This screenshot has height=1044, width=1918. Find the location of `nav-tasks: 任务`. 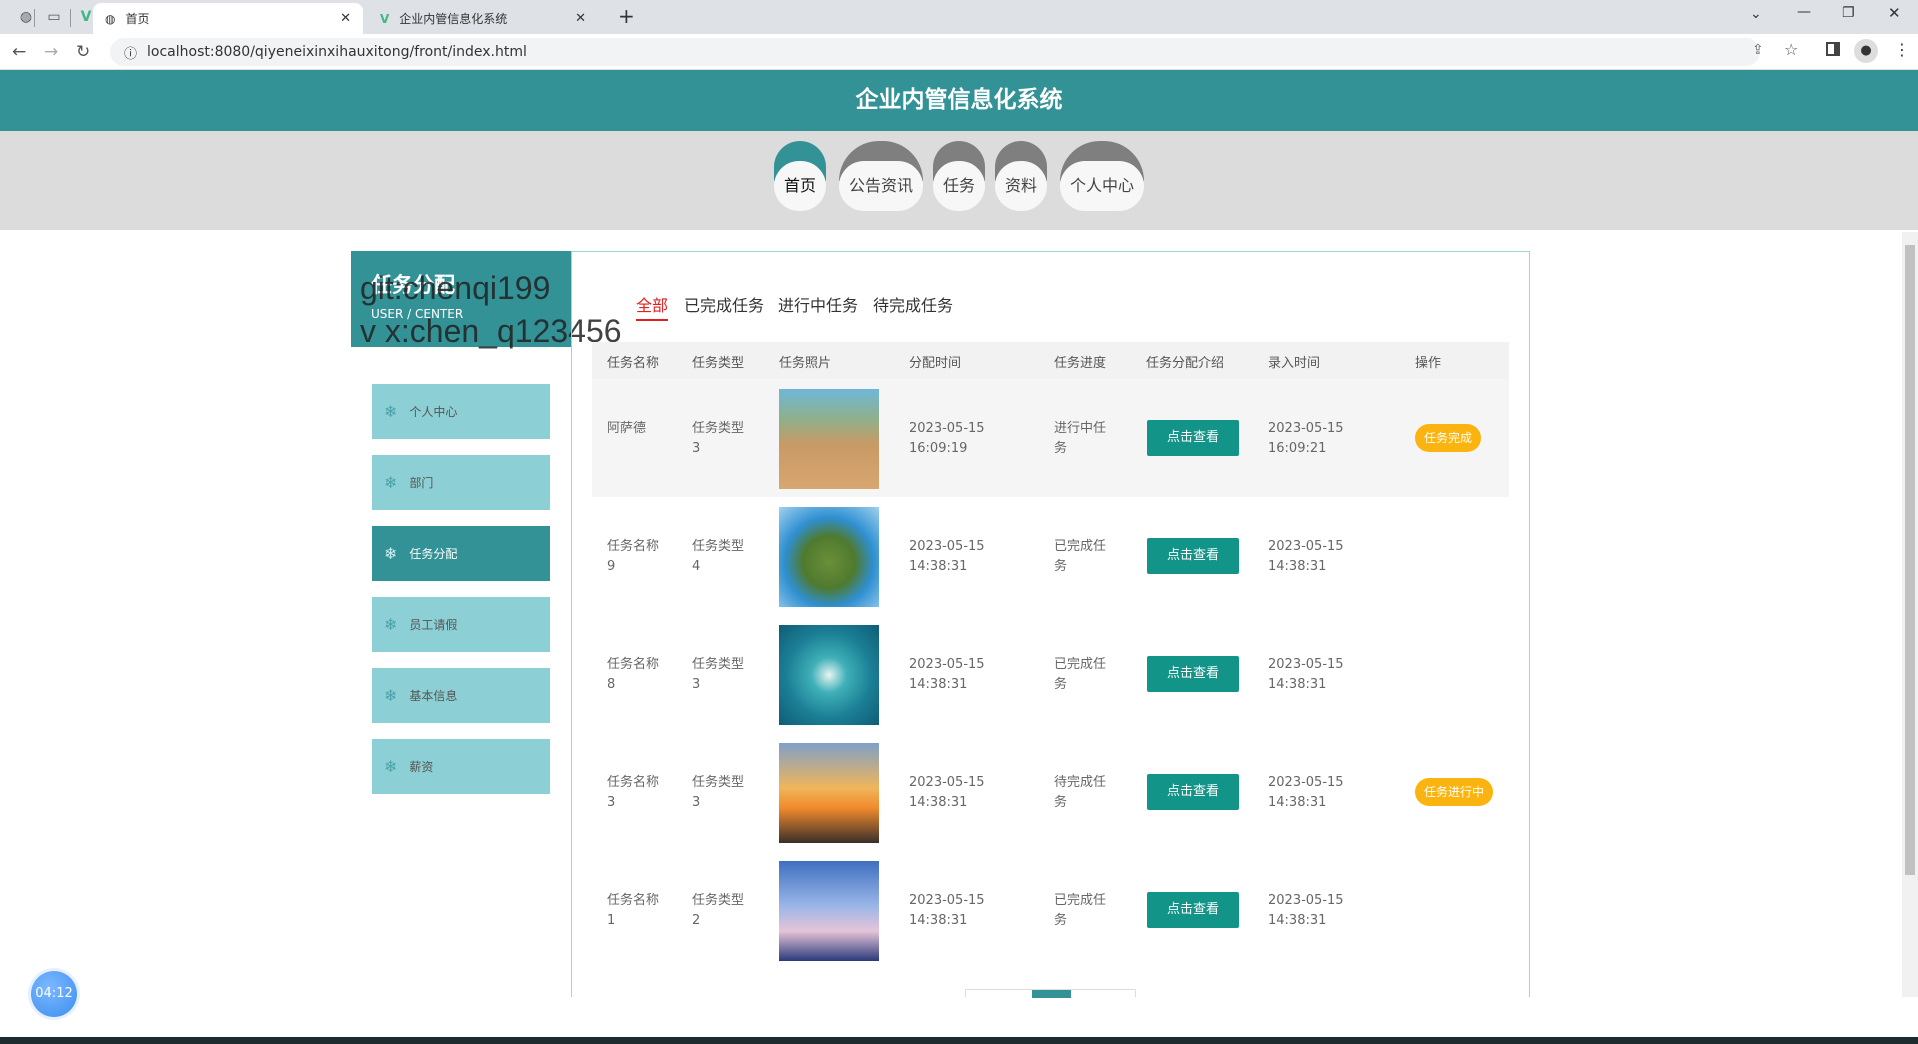

nav-tasks: 任务 is located at coordinates (959, 176).